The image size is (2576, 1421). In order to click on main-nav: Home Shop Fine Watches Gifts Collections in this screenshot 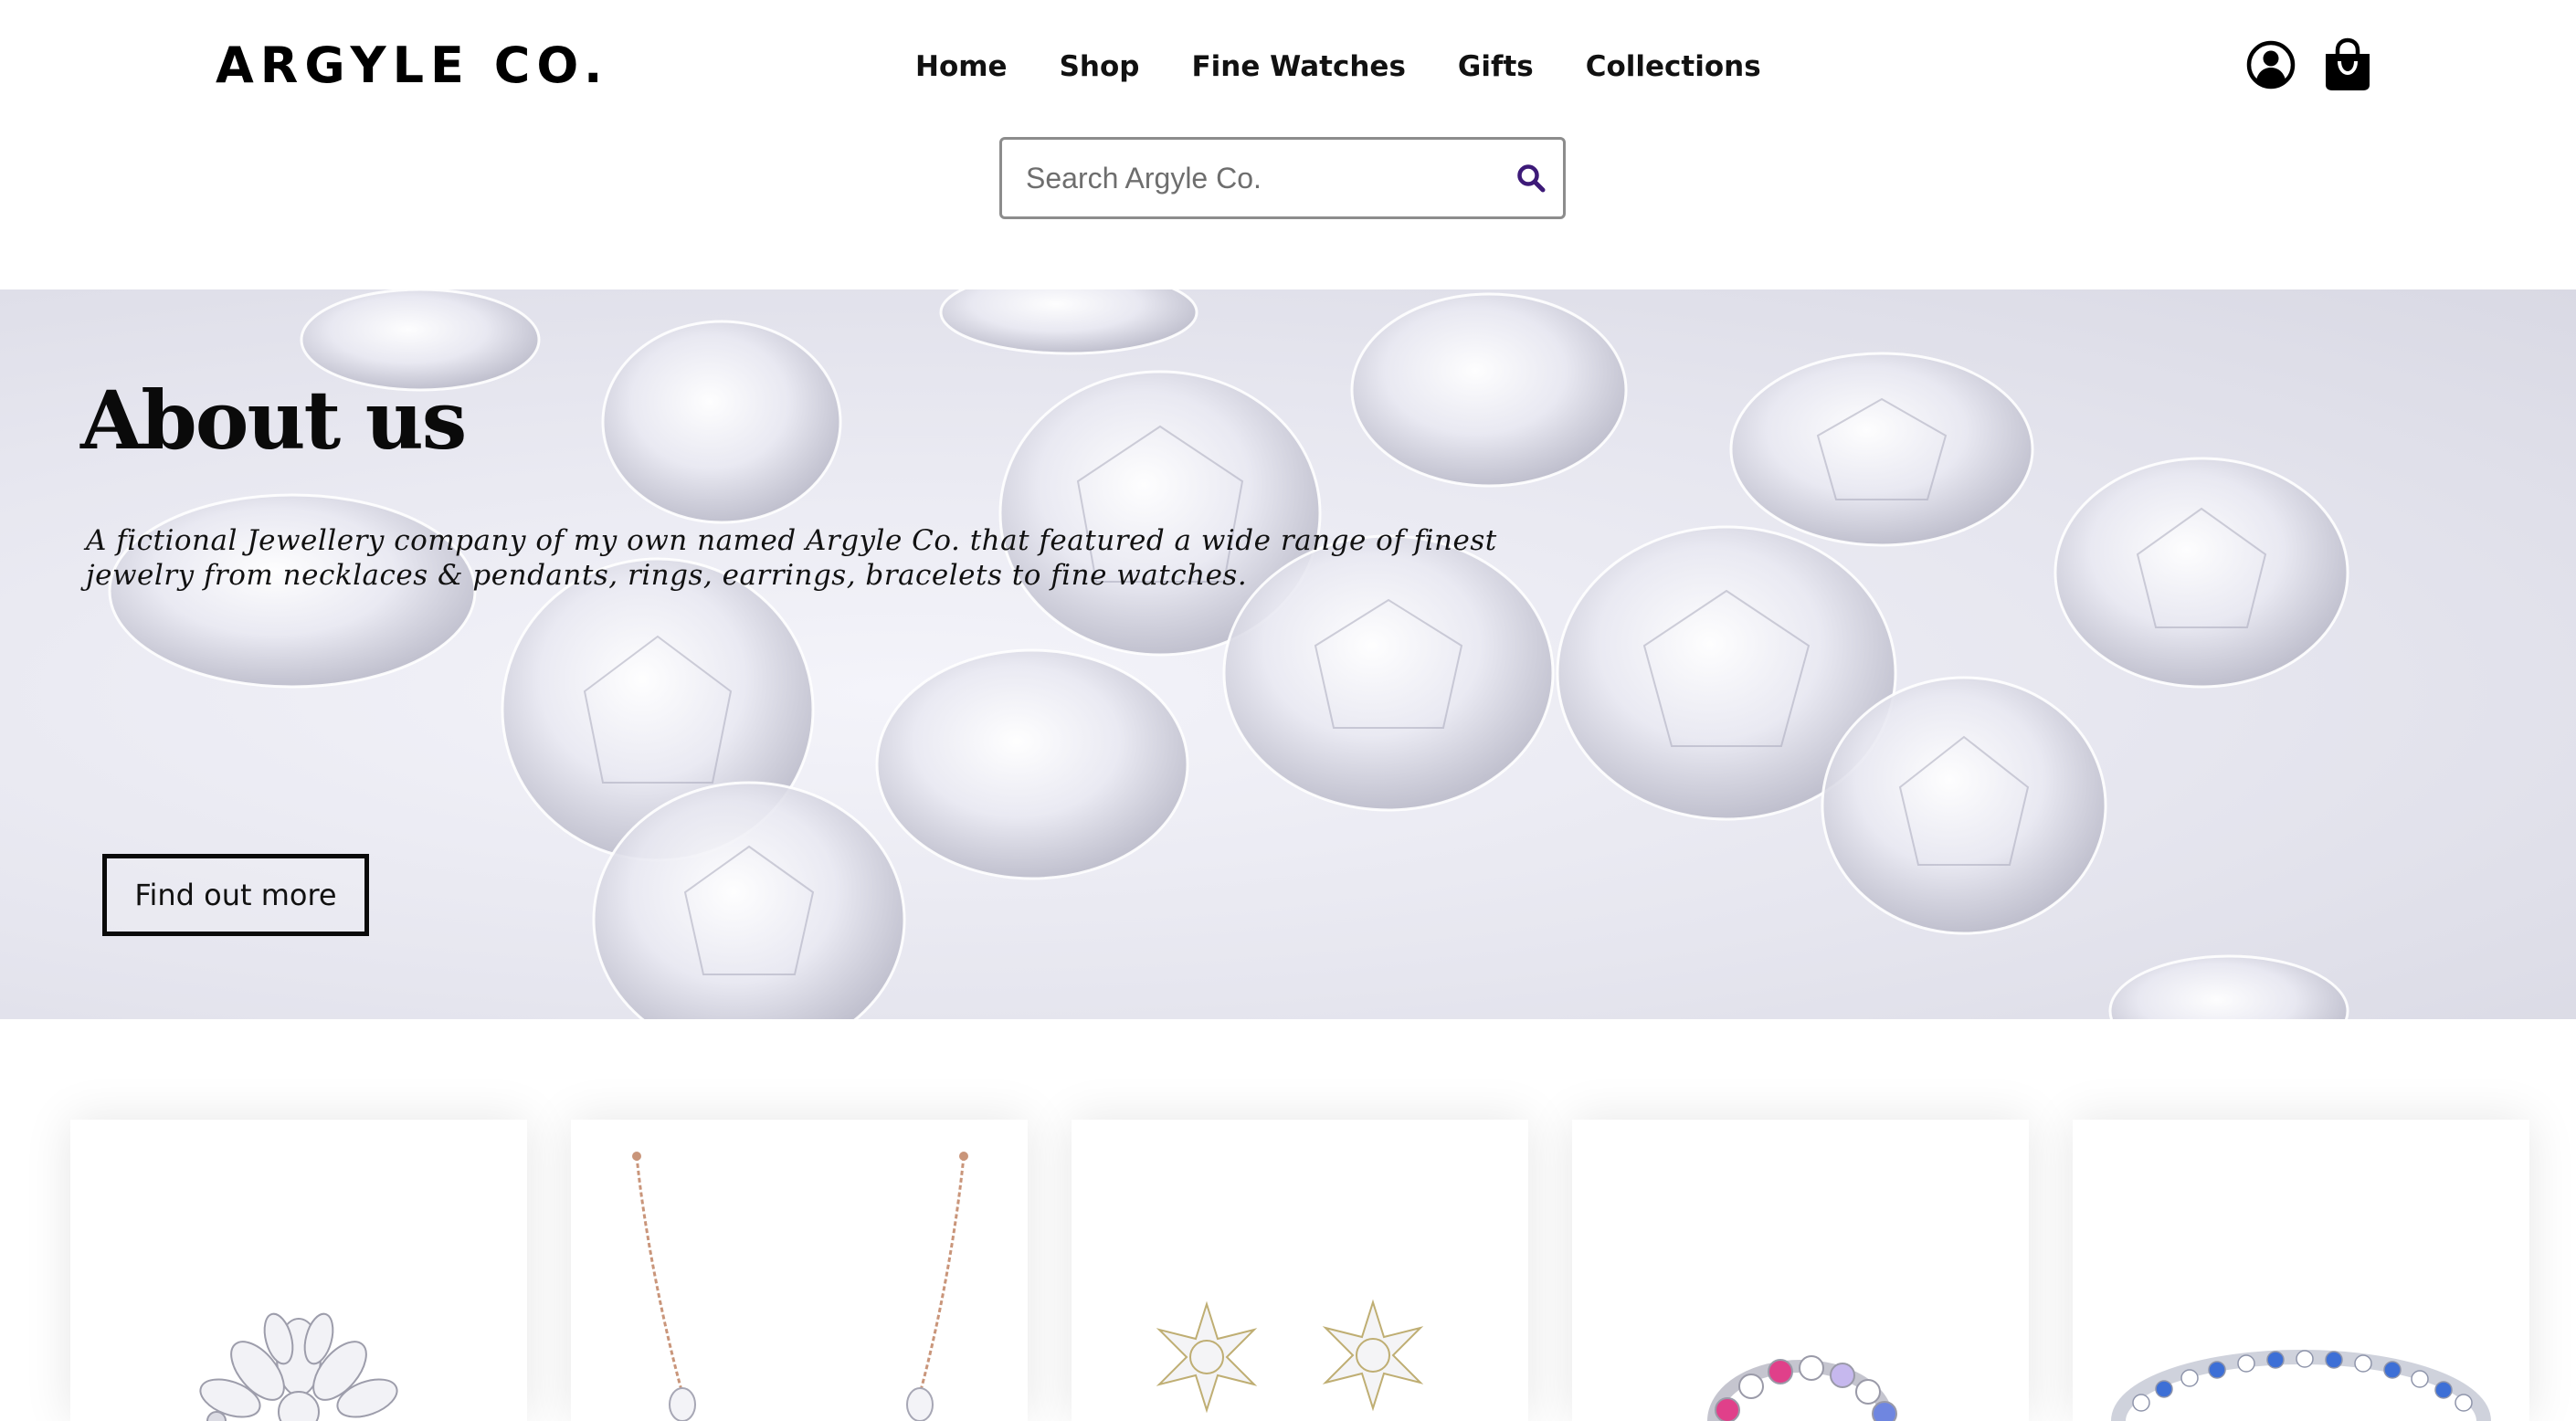, I will do `click(1338, 67)`.